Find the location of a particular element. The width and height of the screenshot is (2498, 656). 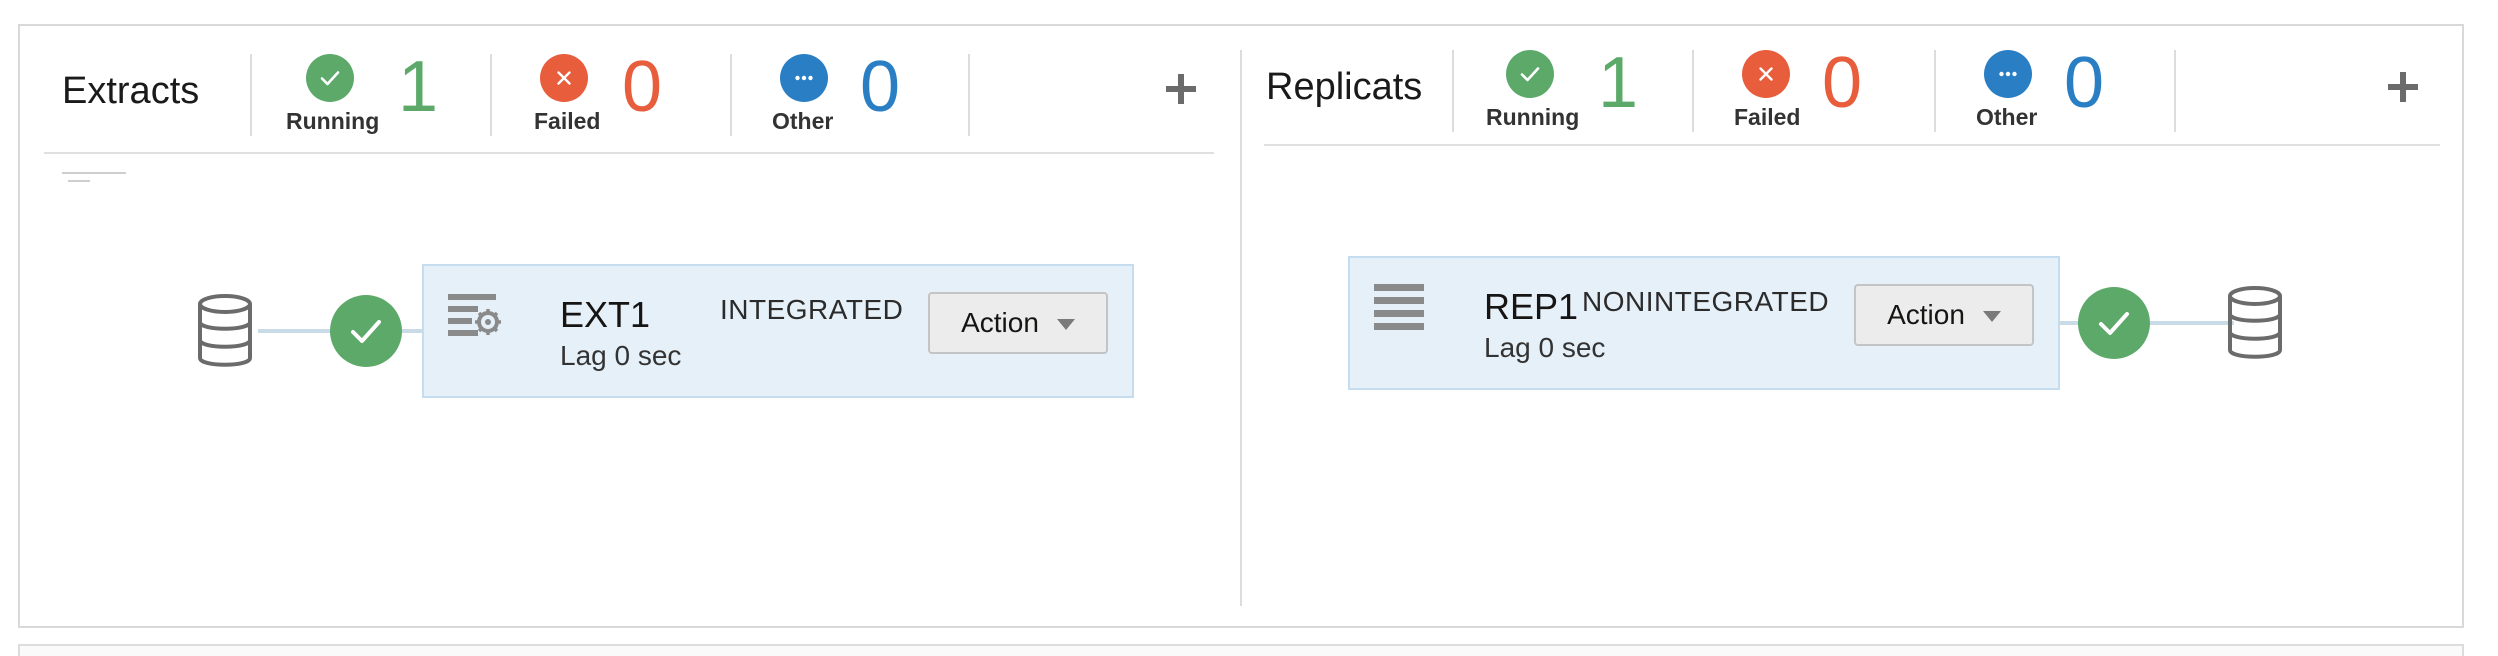

replicat-action-button: Action is located at coordinates (1944, 315).